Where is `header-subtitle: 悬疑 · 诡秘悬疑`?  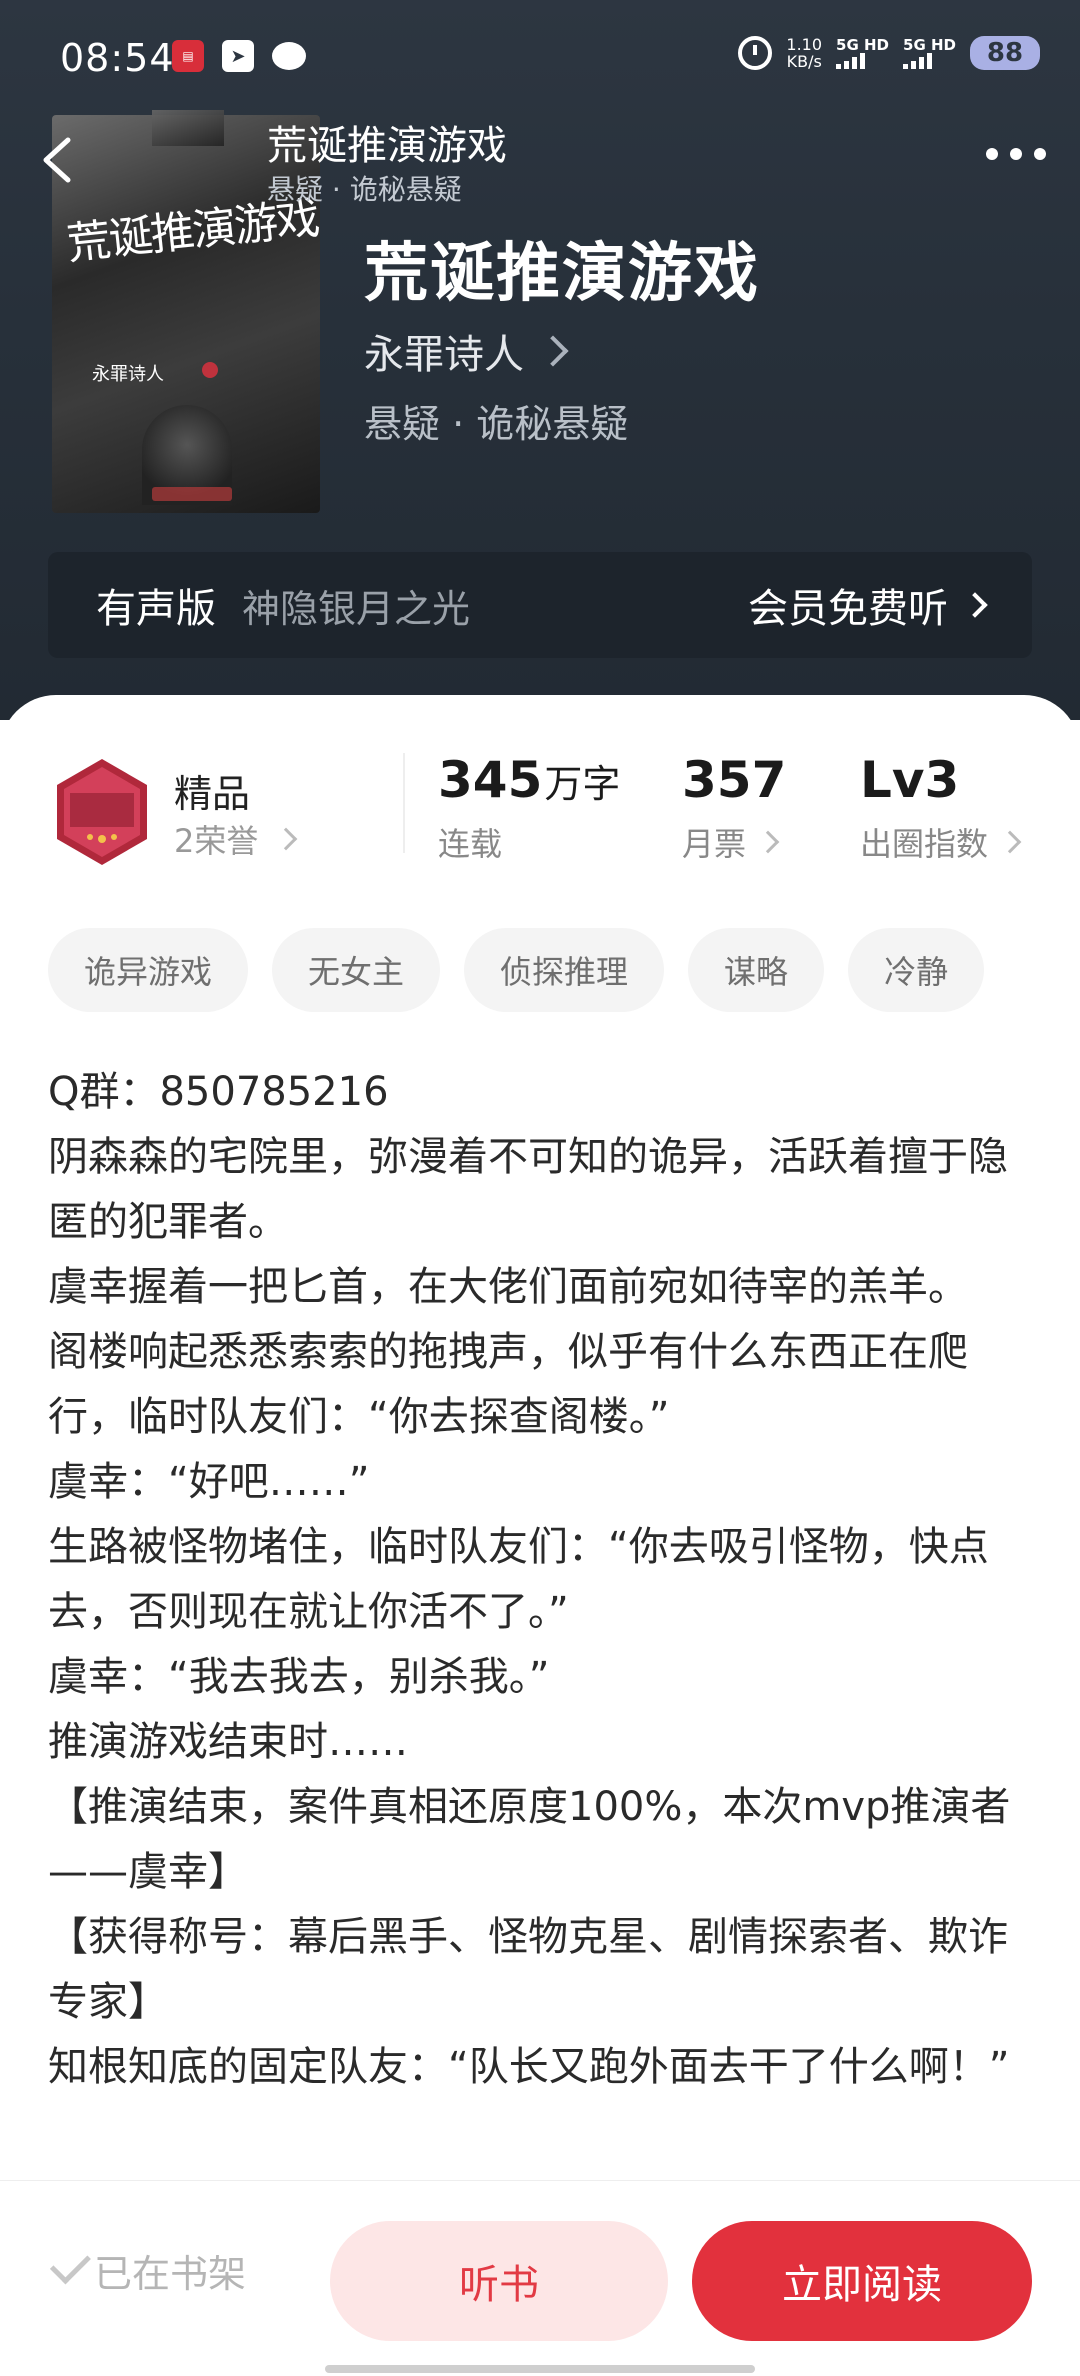
header-subtitle: 悬疑 · 诡秘悬疑 is located at coordinates (364, 189).